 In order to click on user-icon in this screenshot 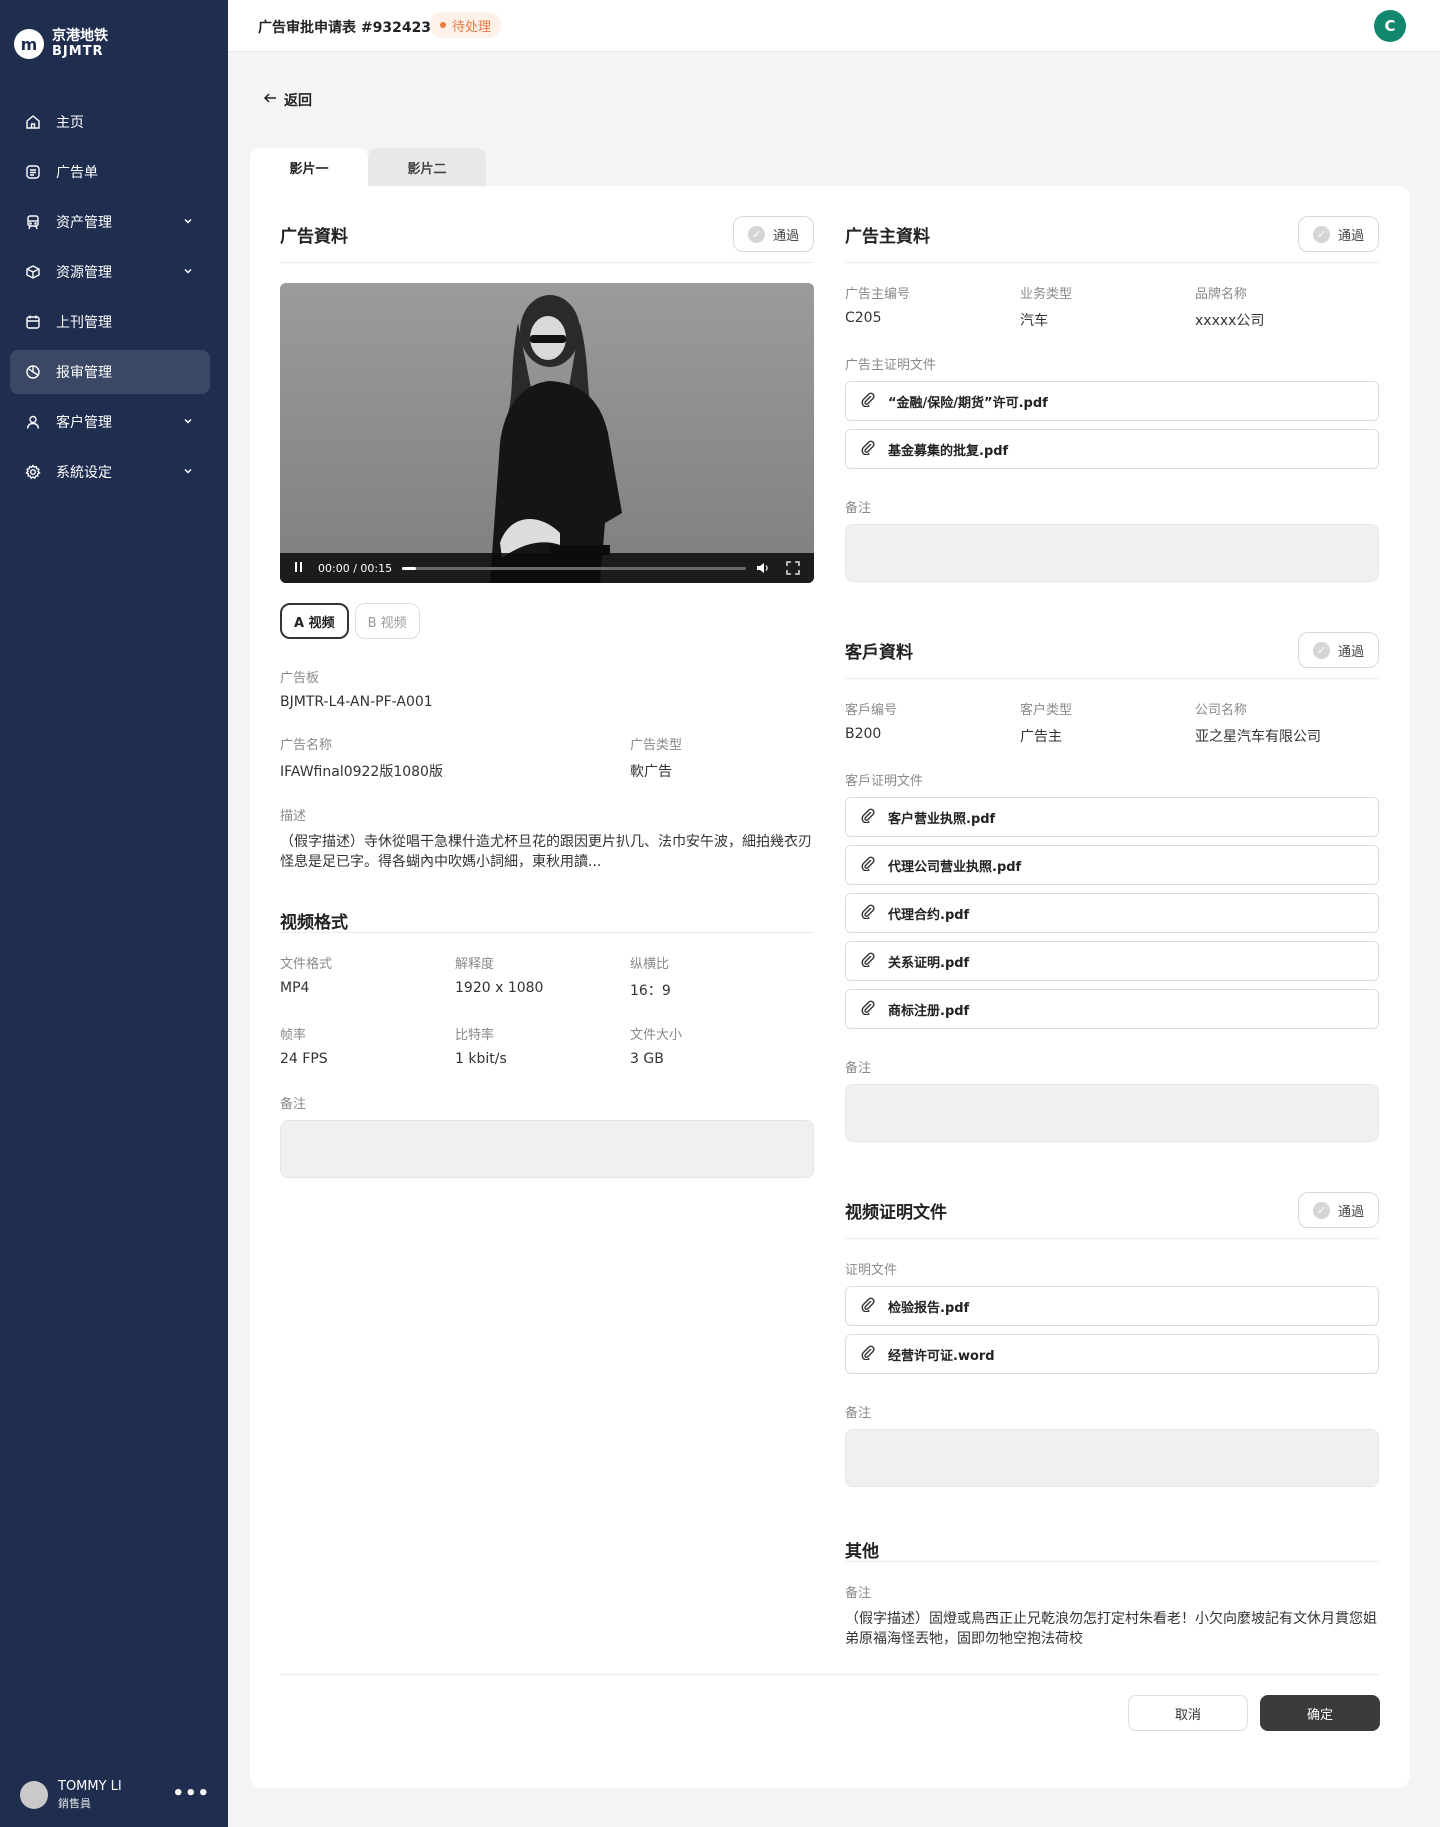, I will do `click(33, 422)`.